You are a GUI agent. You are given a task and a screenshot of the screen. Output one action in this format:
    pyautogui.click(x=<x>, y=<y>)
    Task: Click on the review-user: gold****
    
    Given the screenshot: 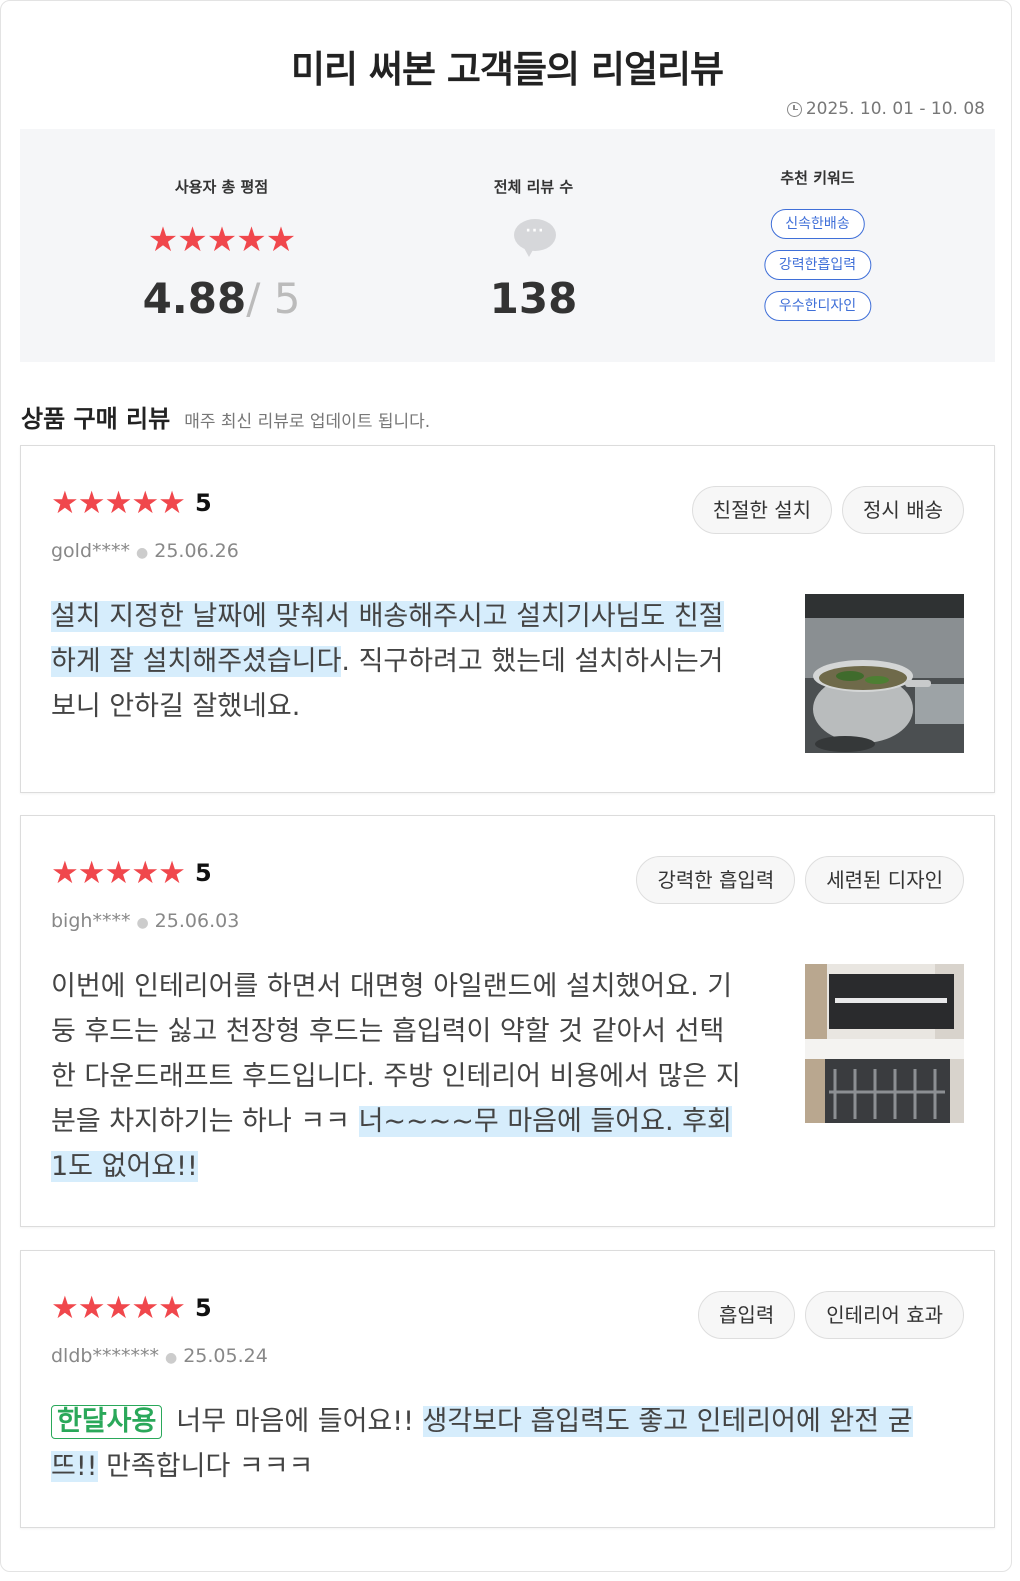 What is the action you would take?
    pyautogui.click(x=91, y=551)
    